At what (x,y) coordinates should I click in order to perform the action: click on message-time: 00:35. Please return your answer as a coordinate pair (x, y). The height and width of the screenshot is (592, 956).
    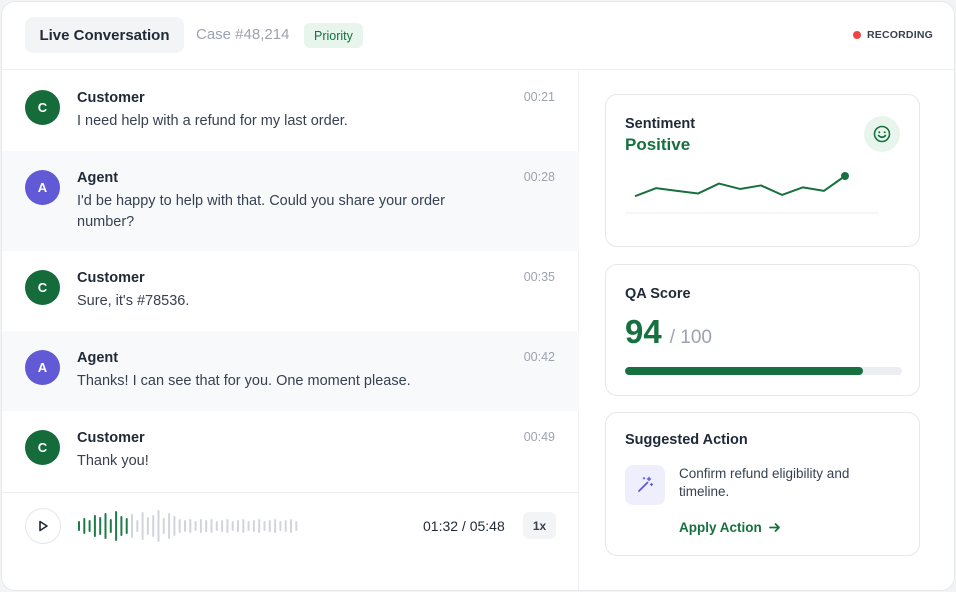
    Looking at the image, I should click on (539, 277).